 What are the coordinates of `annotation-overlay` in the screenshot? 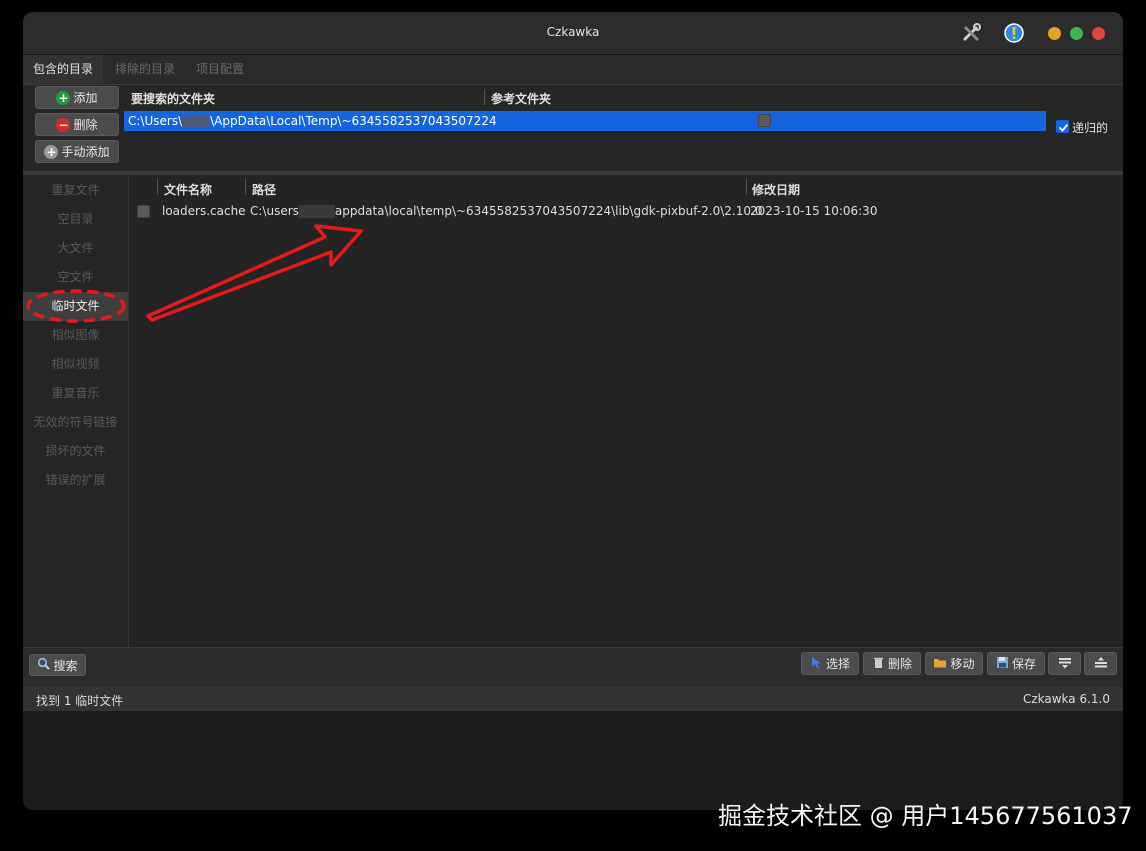 It's located at (194, 273).